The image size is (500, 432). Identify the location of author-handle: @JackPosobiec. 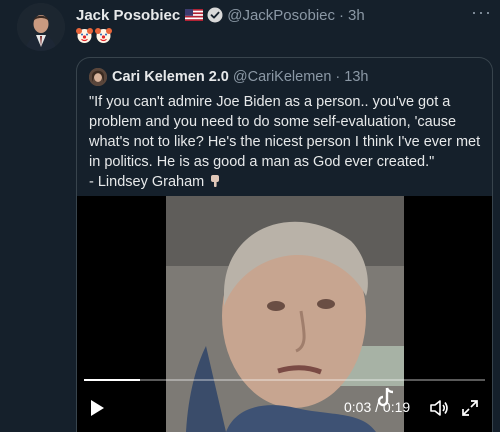
(281, 15).